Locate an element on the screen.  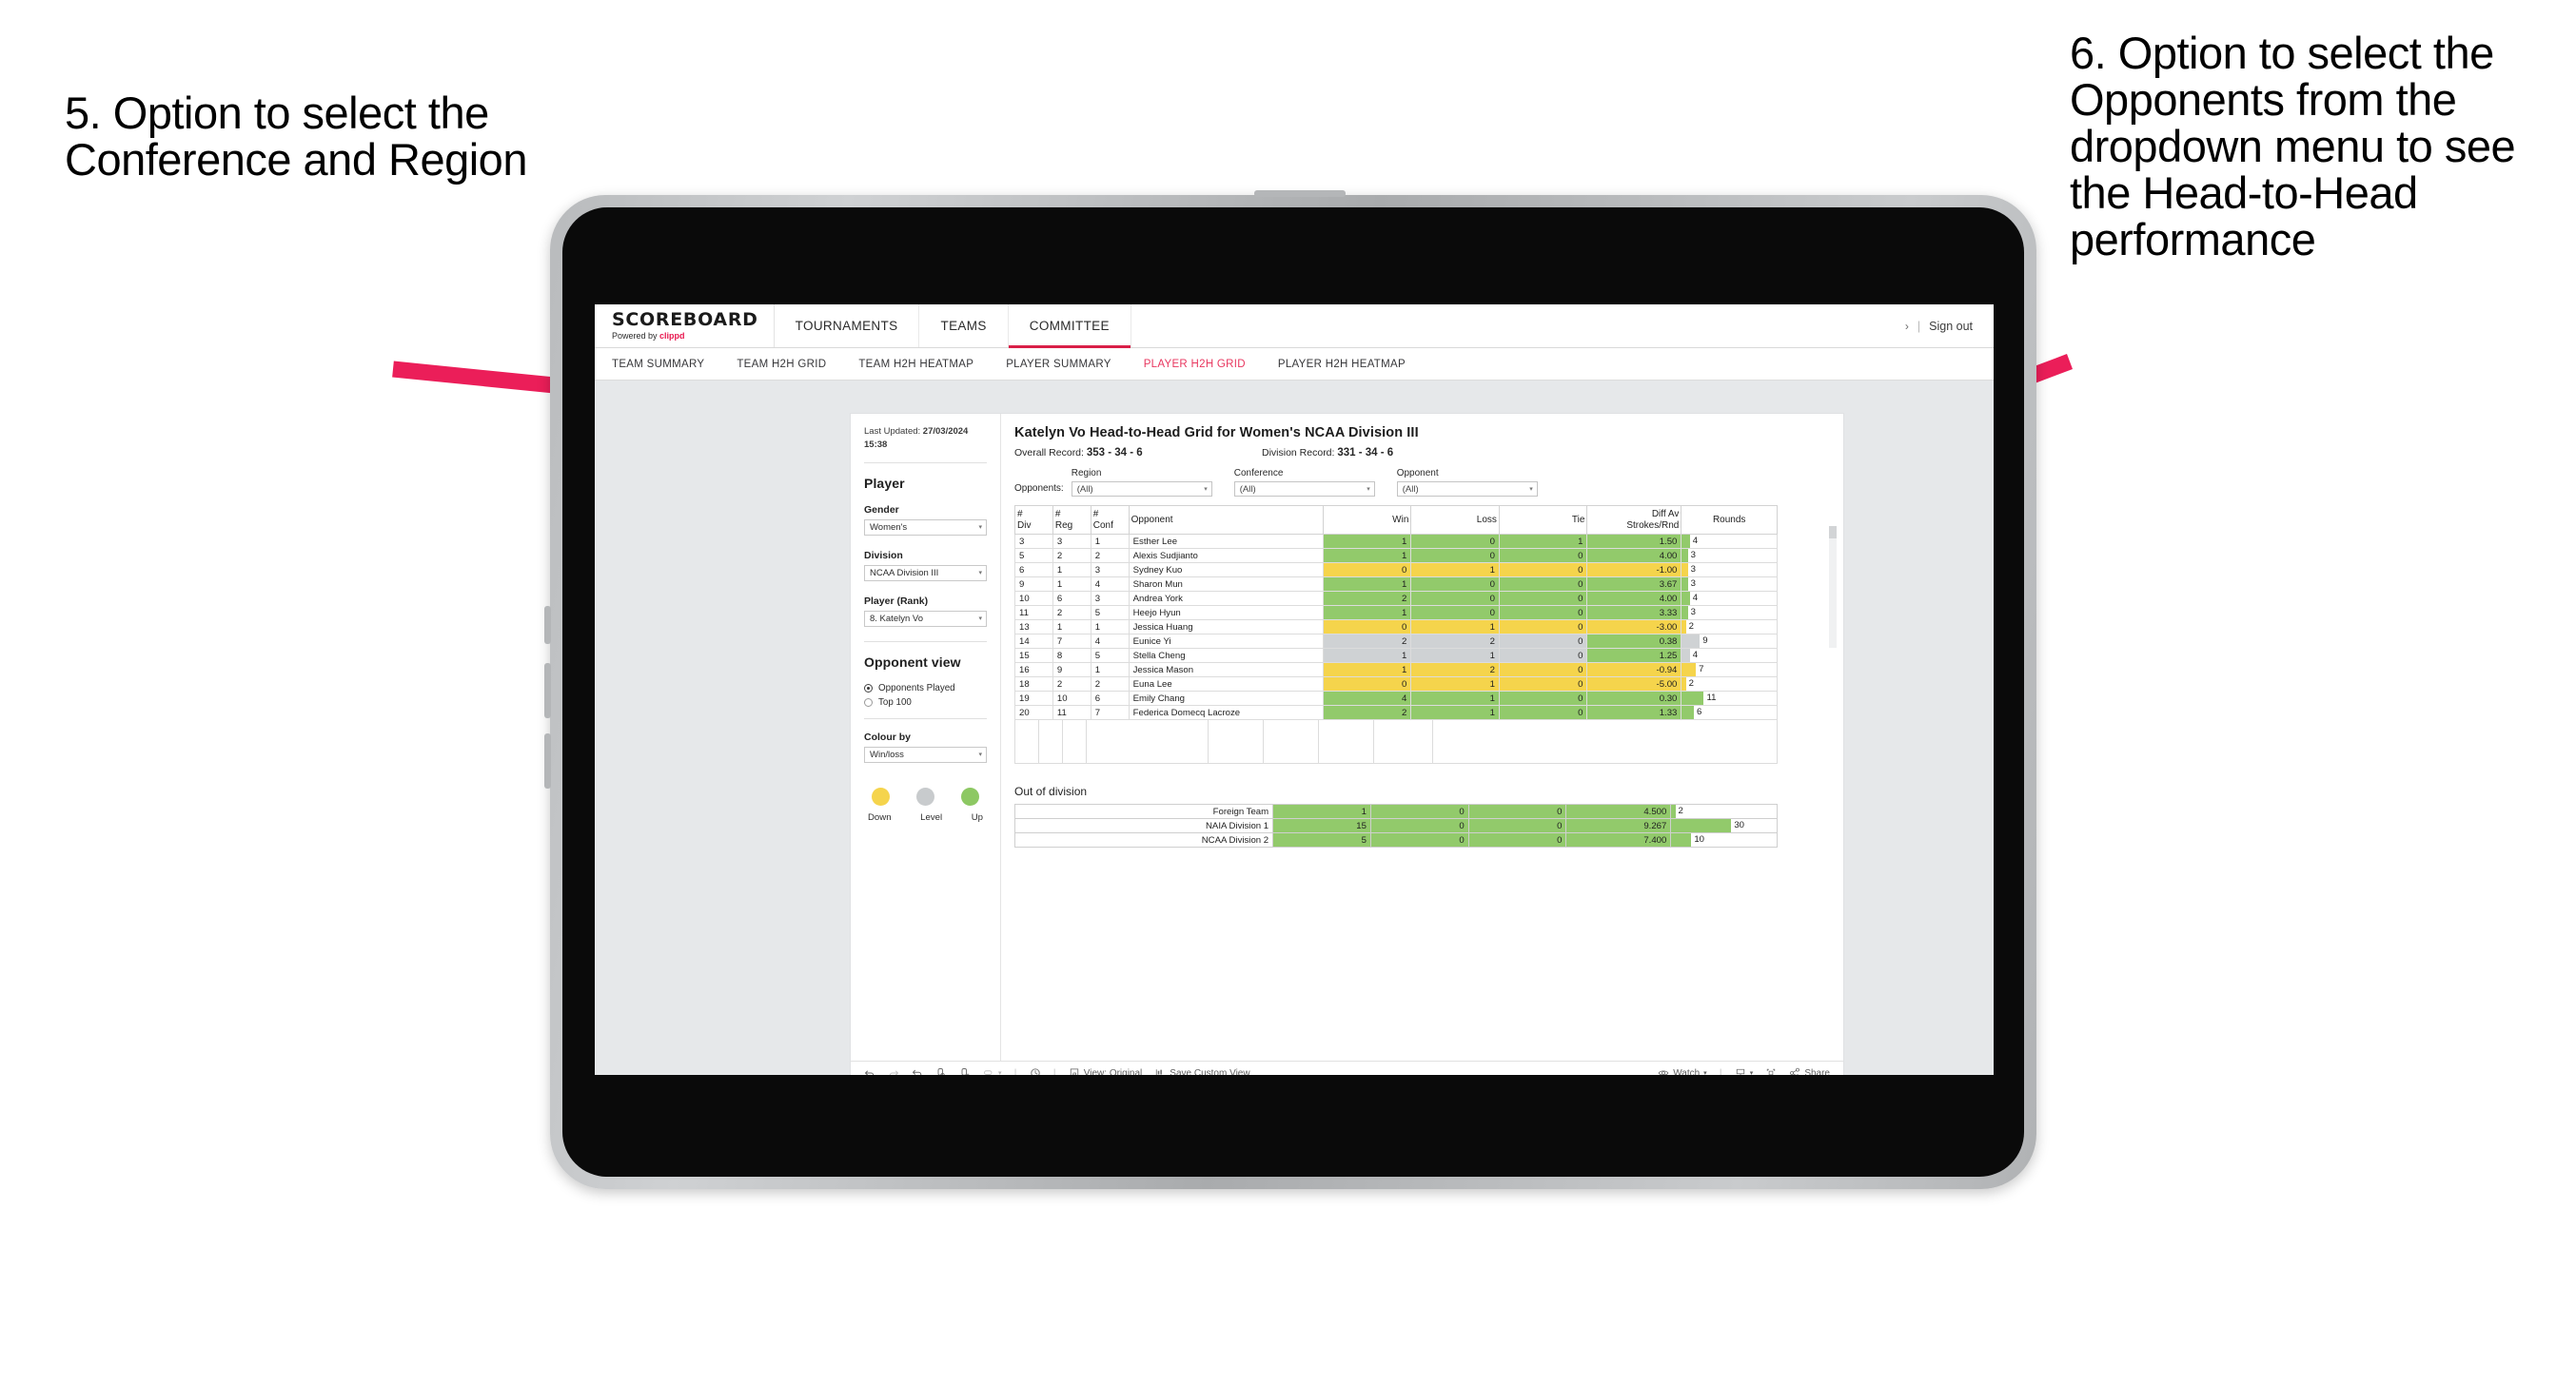
opponent-select: (All) ▾ is located at coordinates (1467, 489).